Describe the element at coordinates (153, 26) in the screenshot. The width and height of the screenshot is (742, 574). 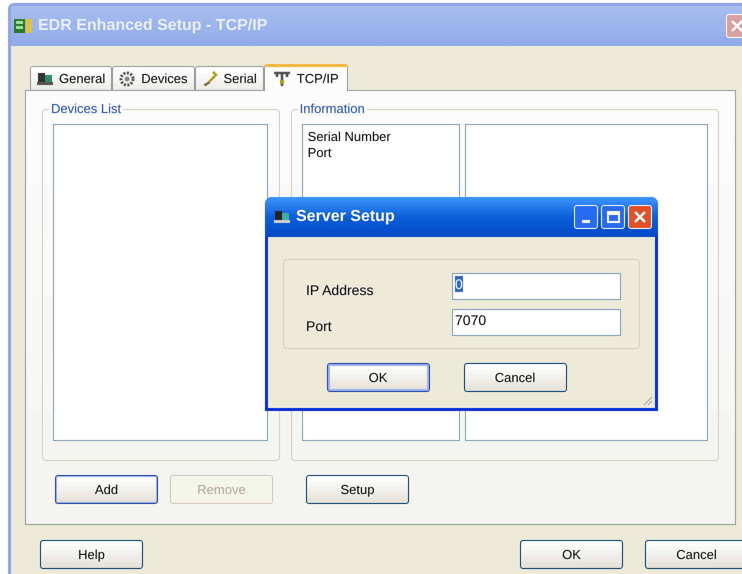
I see `window-title: EDR Enhanced Setup - TCP/IP` at that location.